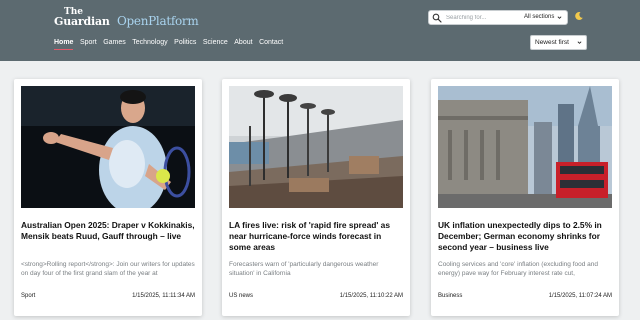 The height and width of the screenshot is (320, 640). Describe the element at coordinates (243, 44) in the screenshot. I see `nav-item-about: About` at that location.